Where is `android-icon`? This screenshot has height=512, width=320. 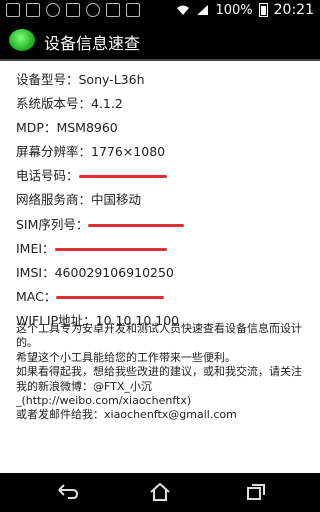 android-icon is located at coordinates (133, 10).